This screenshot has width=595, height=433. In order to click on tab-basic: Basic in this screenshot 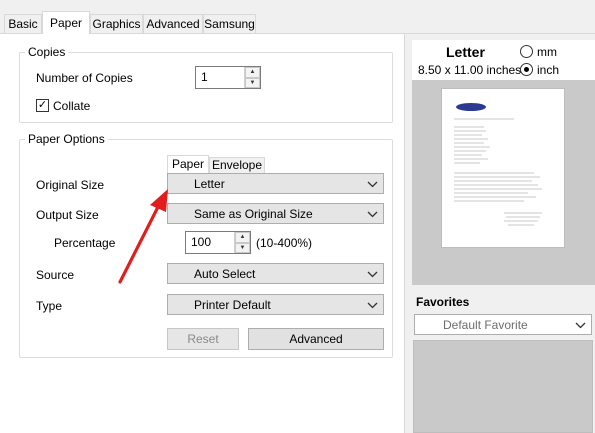, I will do `click(23, 23)`.